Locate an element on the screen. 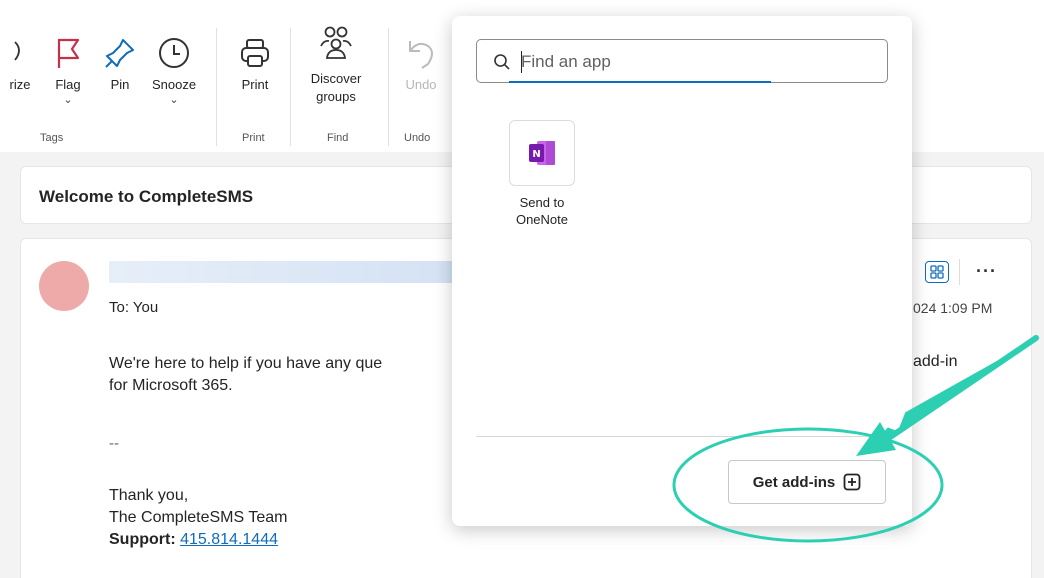 This screenshot has width=1044, height=578. signature-line-2: The CompleteSMS Team is located at coordinates (198, 517).